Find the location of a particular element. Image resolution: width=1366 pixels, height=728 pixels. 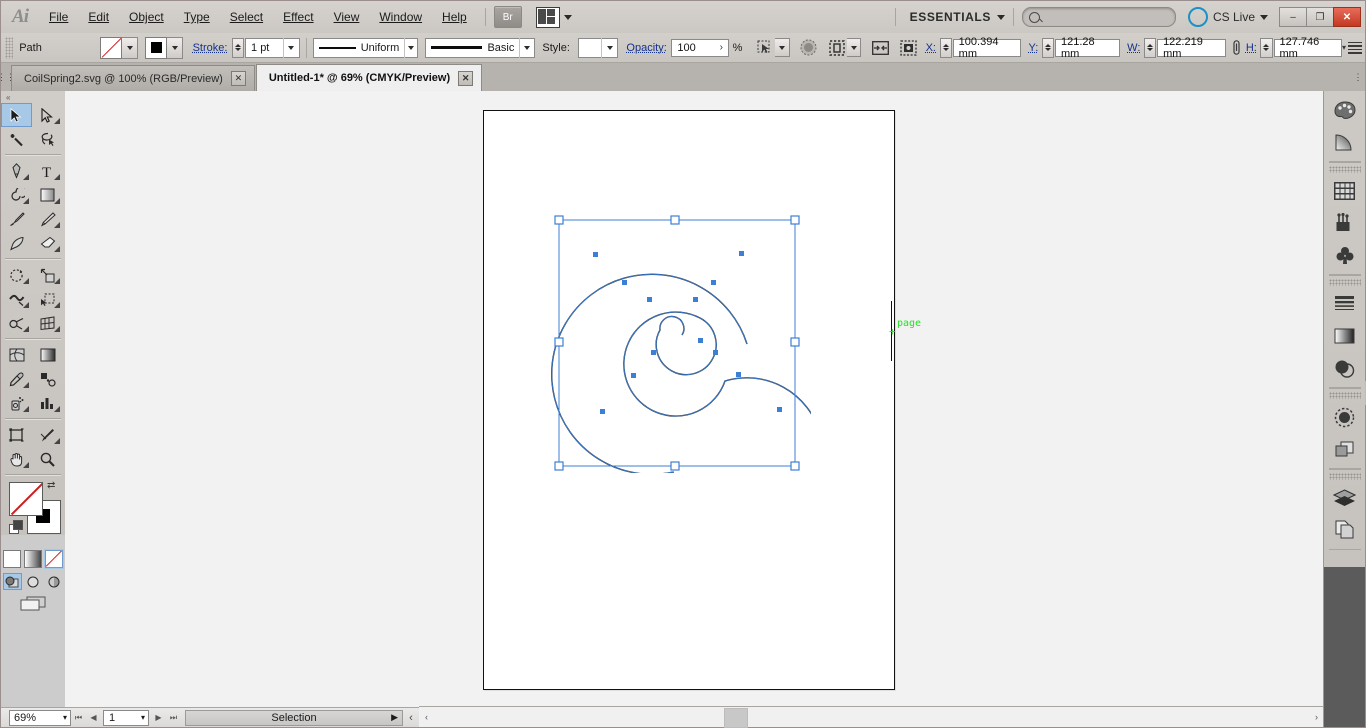

hand-tool is located at coordinates (16, 459).